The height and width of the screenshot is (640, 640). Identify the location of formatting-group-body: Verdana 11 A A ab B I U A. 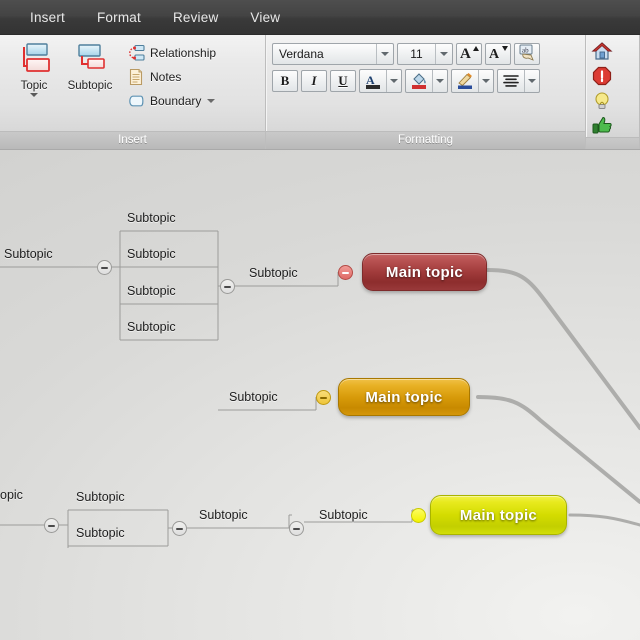
(425, 83).